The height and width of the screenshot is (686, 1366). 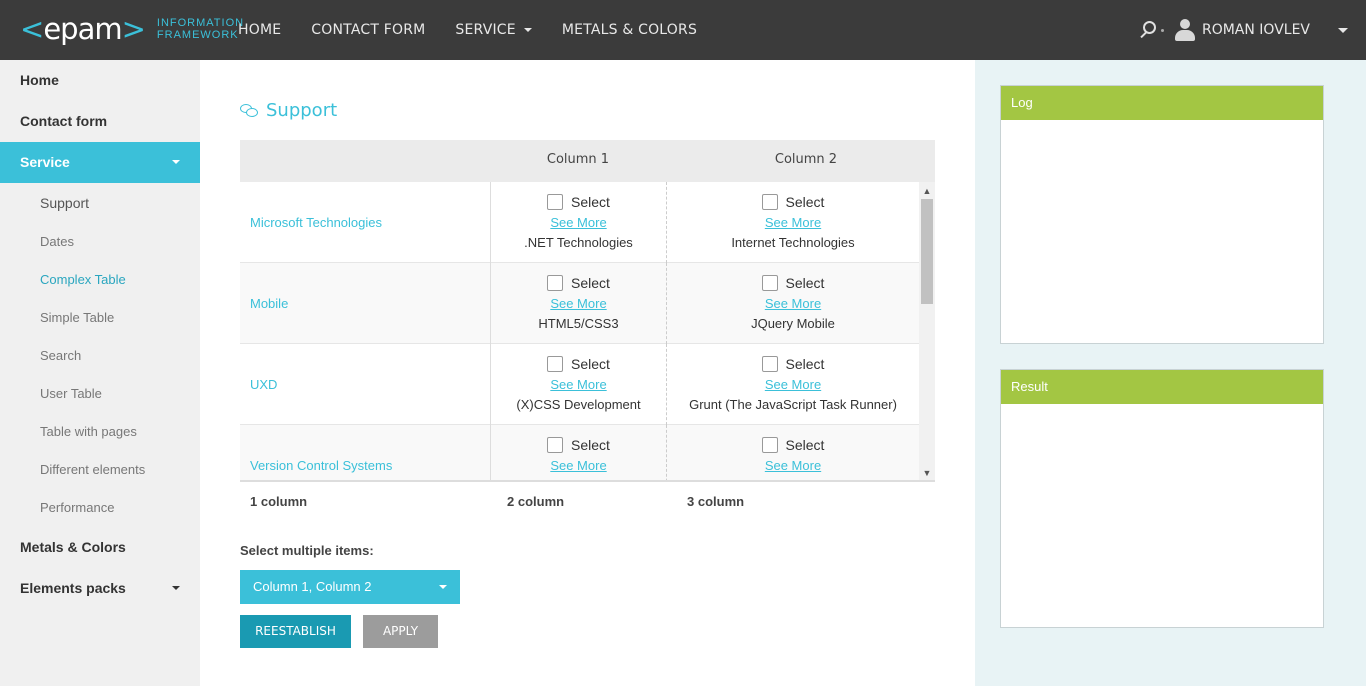 I want to click on result-panel-title: Result, so click(x=1162, y=387).